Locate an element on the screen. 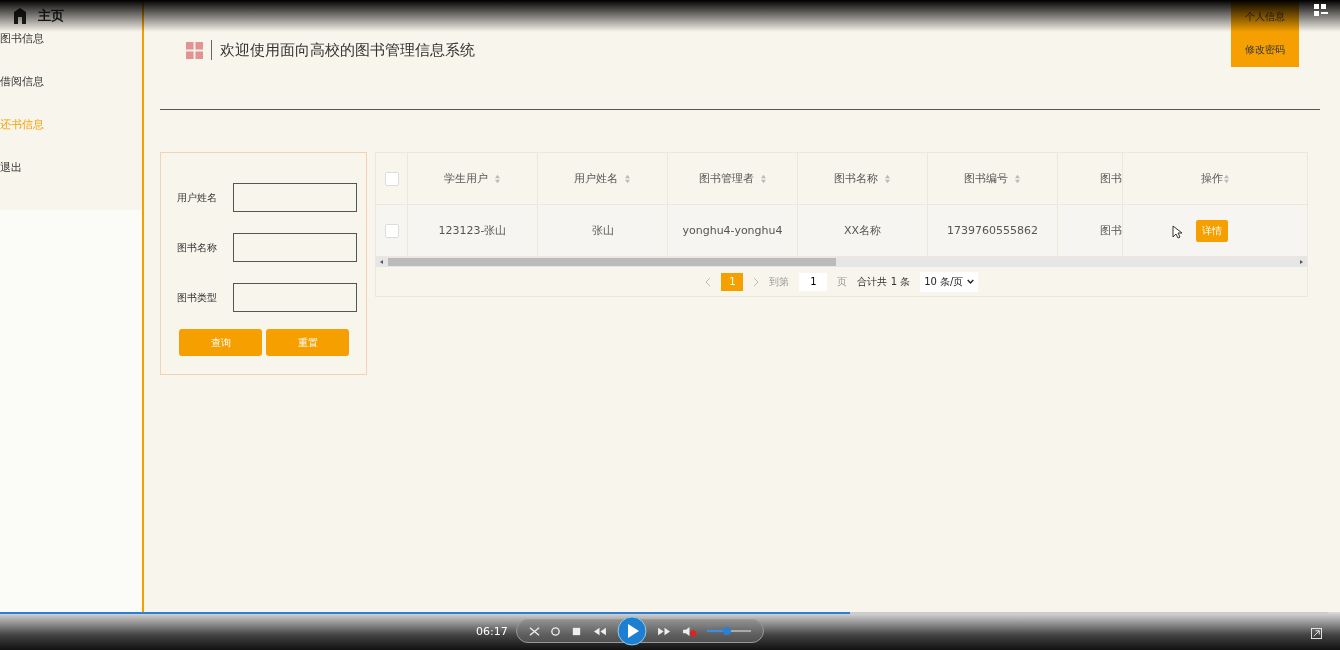 This screenshot has width=1340, height=650. table-cell: 图书 is located at coordinates (1111, 230).